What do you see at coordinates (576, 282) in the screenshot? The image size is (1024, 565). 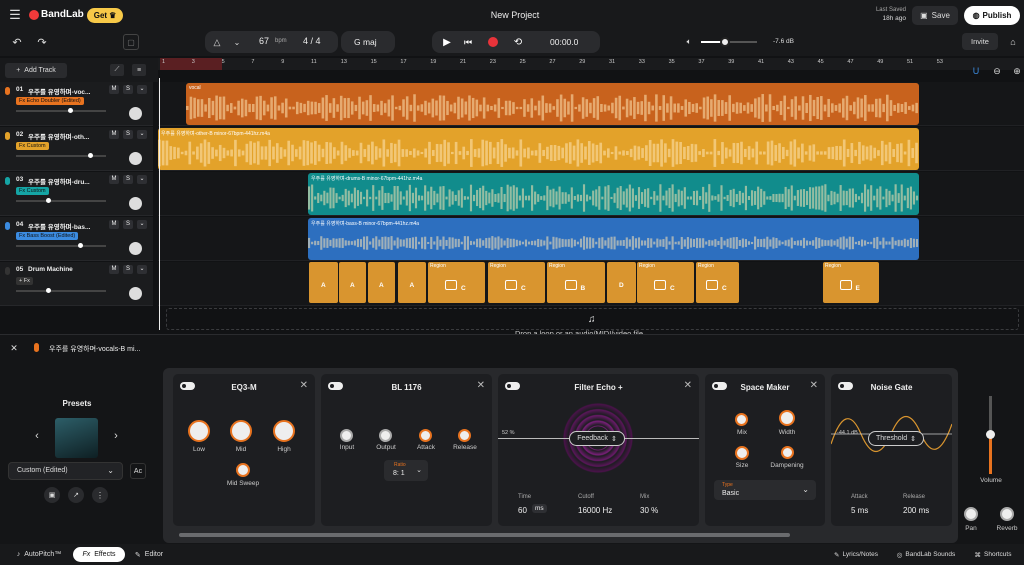 I see `drum-region: Region B` at bounding box center [576, 282].